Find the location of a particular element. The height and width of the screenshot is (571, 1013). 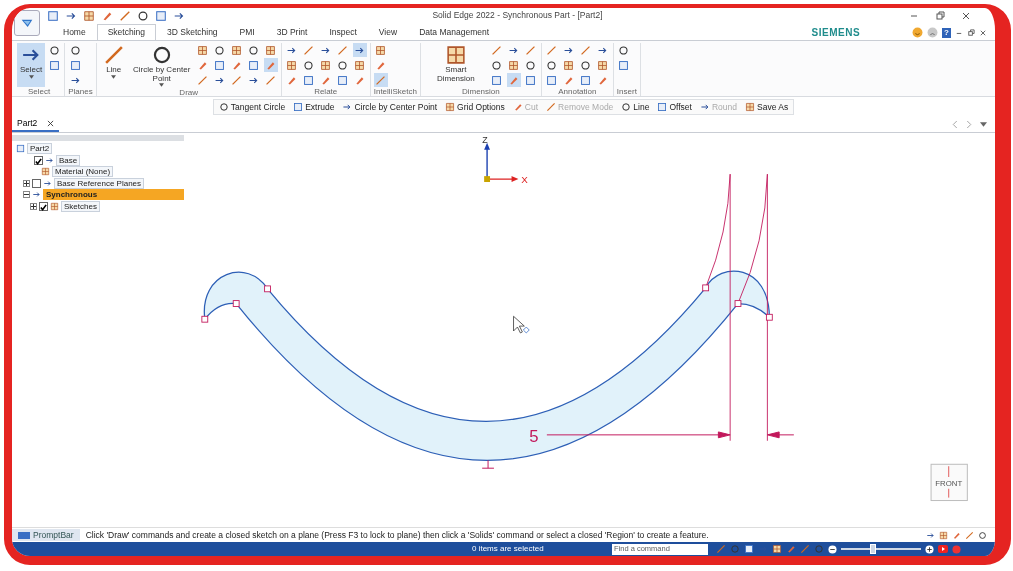

ribbon-tab: Home is located at coordinates (74, 32).